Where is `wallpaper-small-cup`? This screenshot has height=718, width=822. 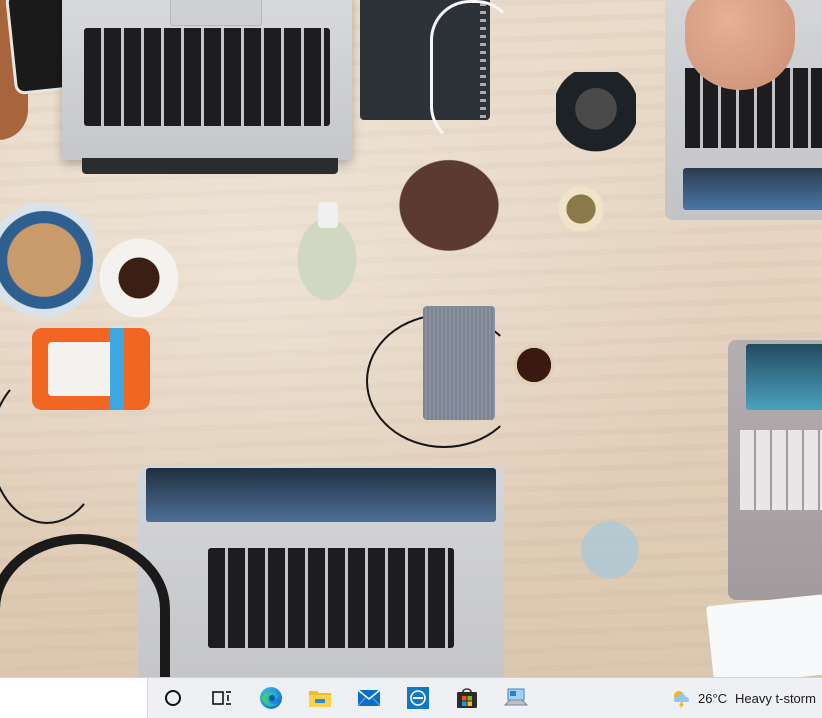
wallpaper-small-cup is located at coordinates (581, 209).